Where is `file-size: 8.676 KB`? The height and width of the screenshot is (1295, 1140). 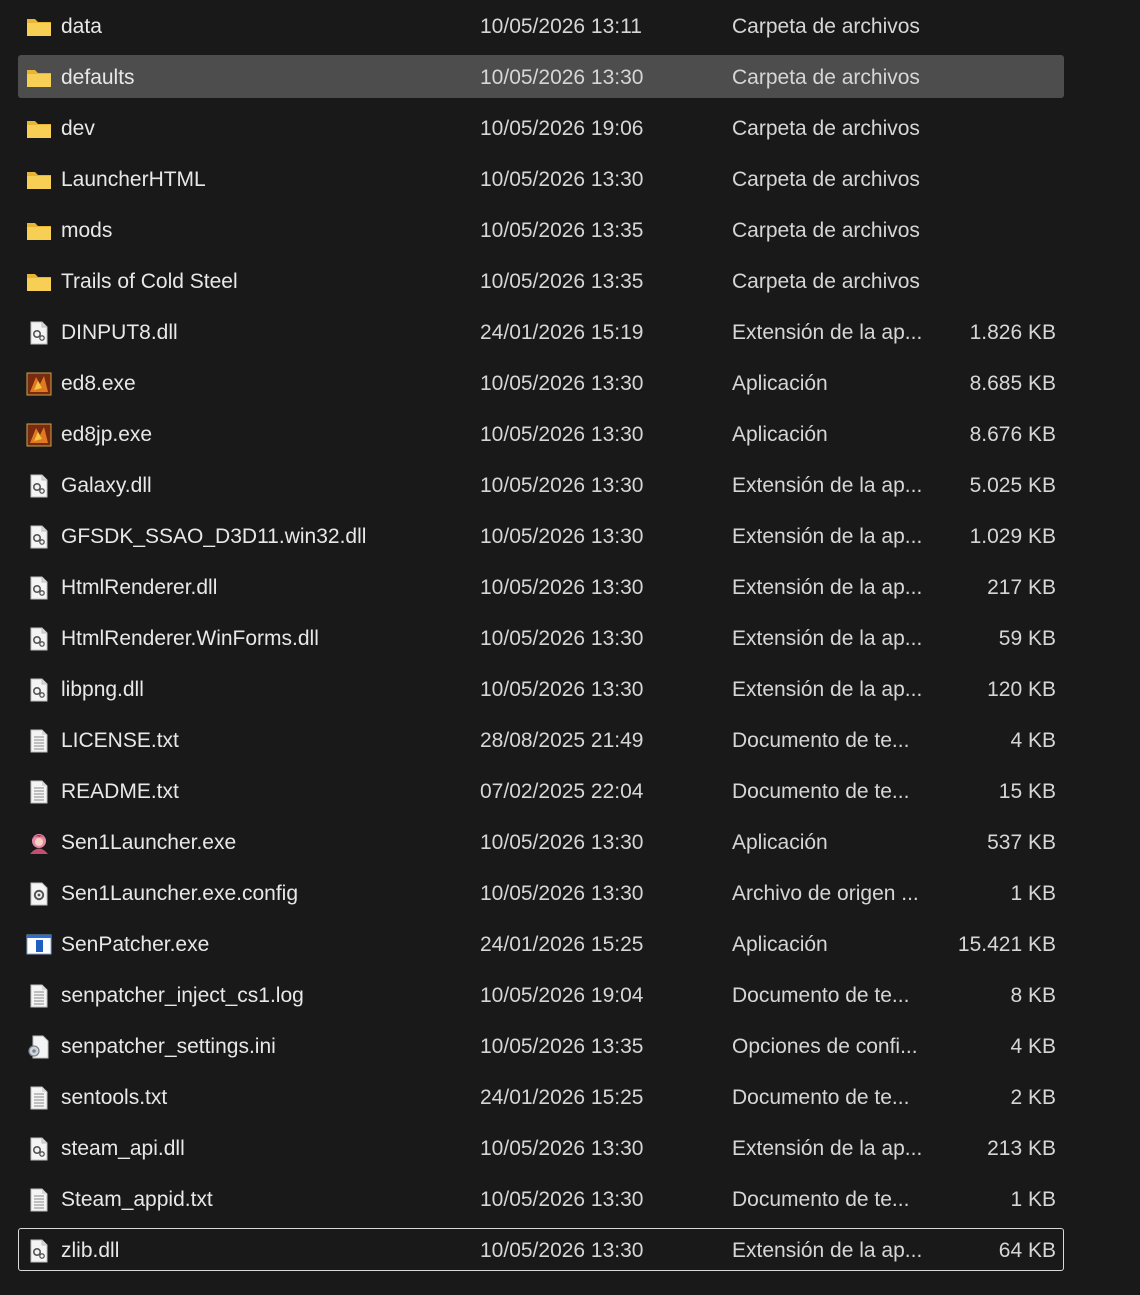
file-size: 8.676 KB is located at coordinates (1012, 434).